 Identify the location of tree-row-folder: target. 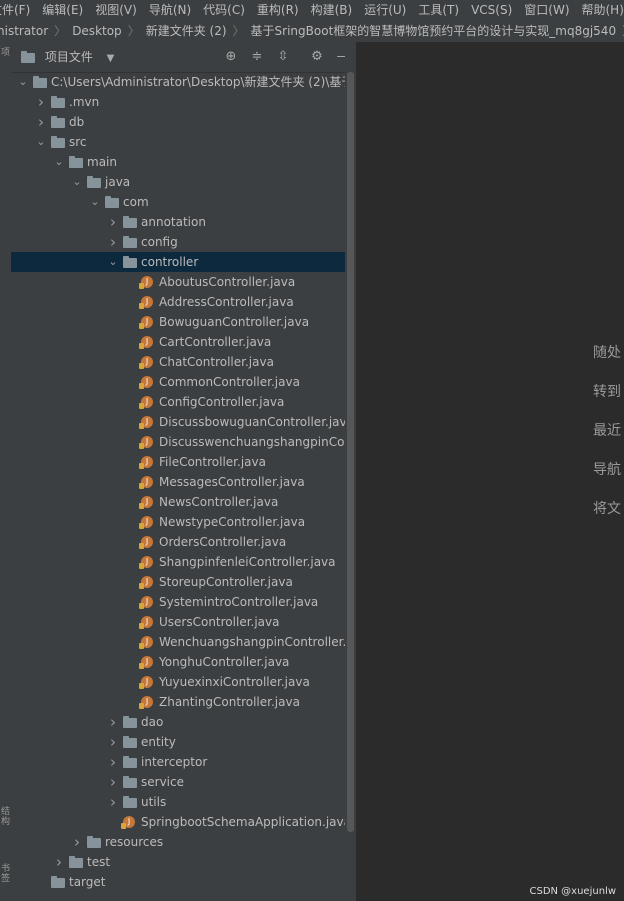
(183, 882).